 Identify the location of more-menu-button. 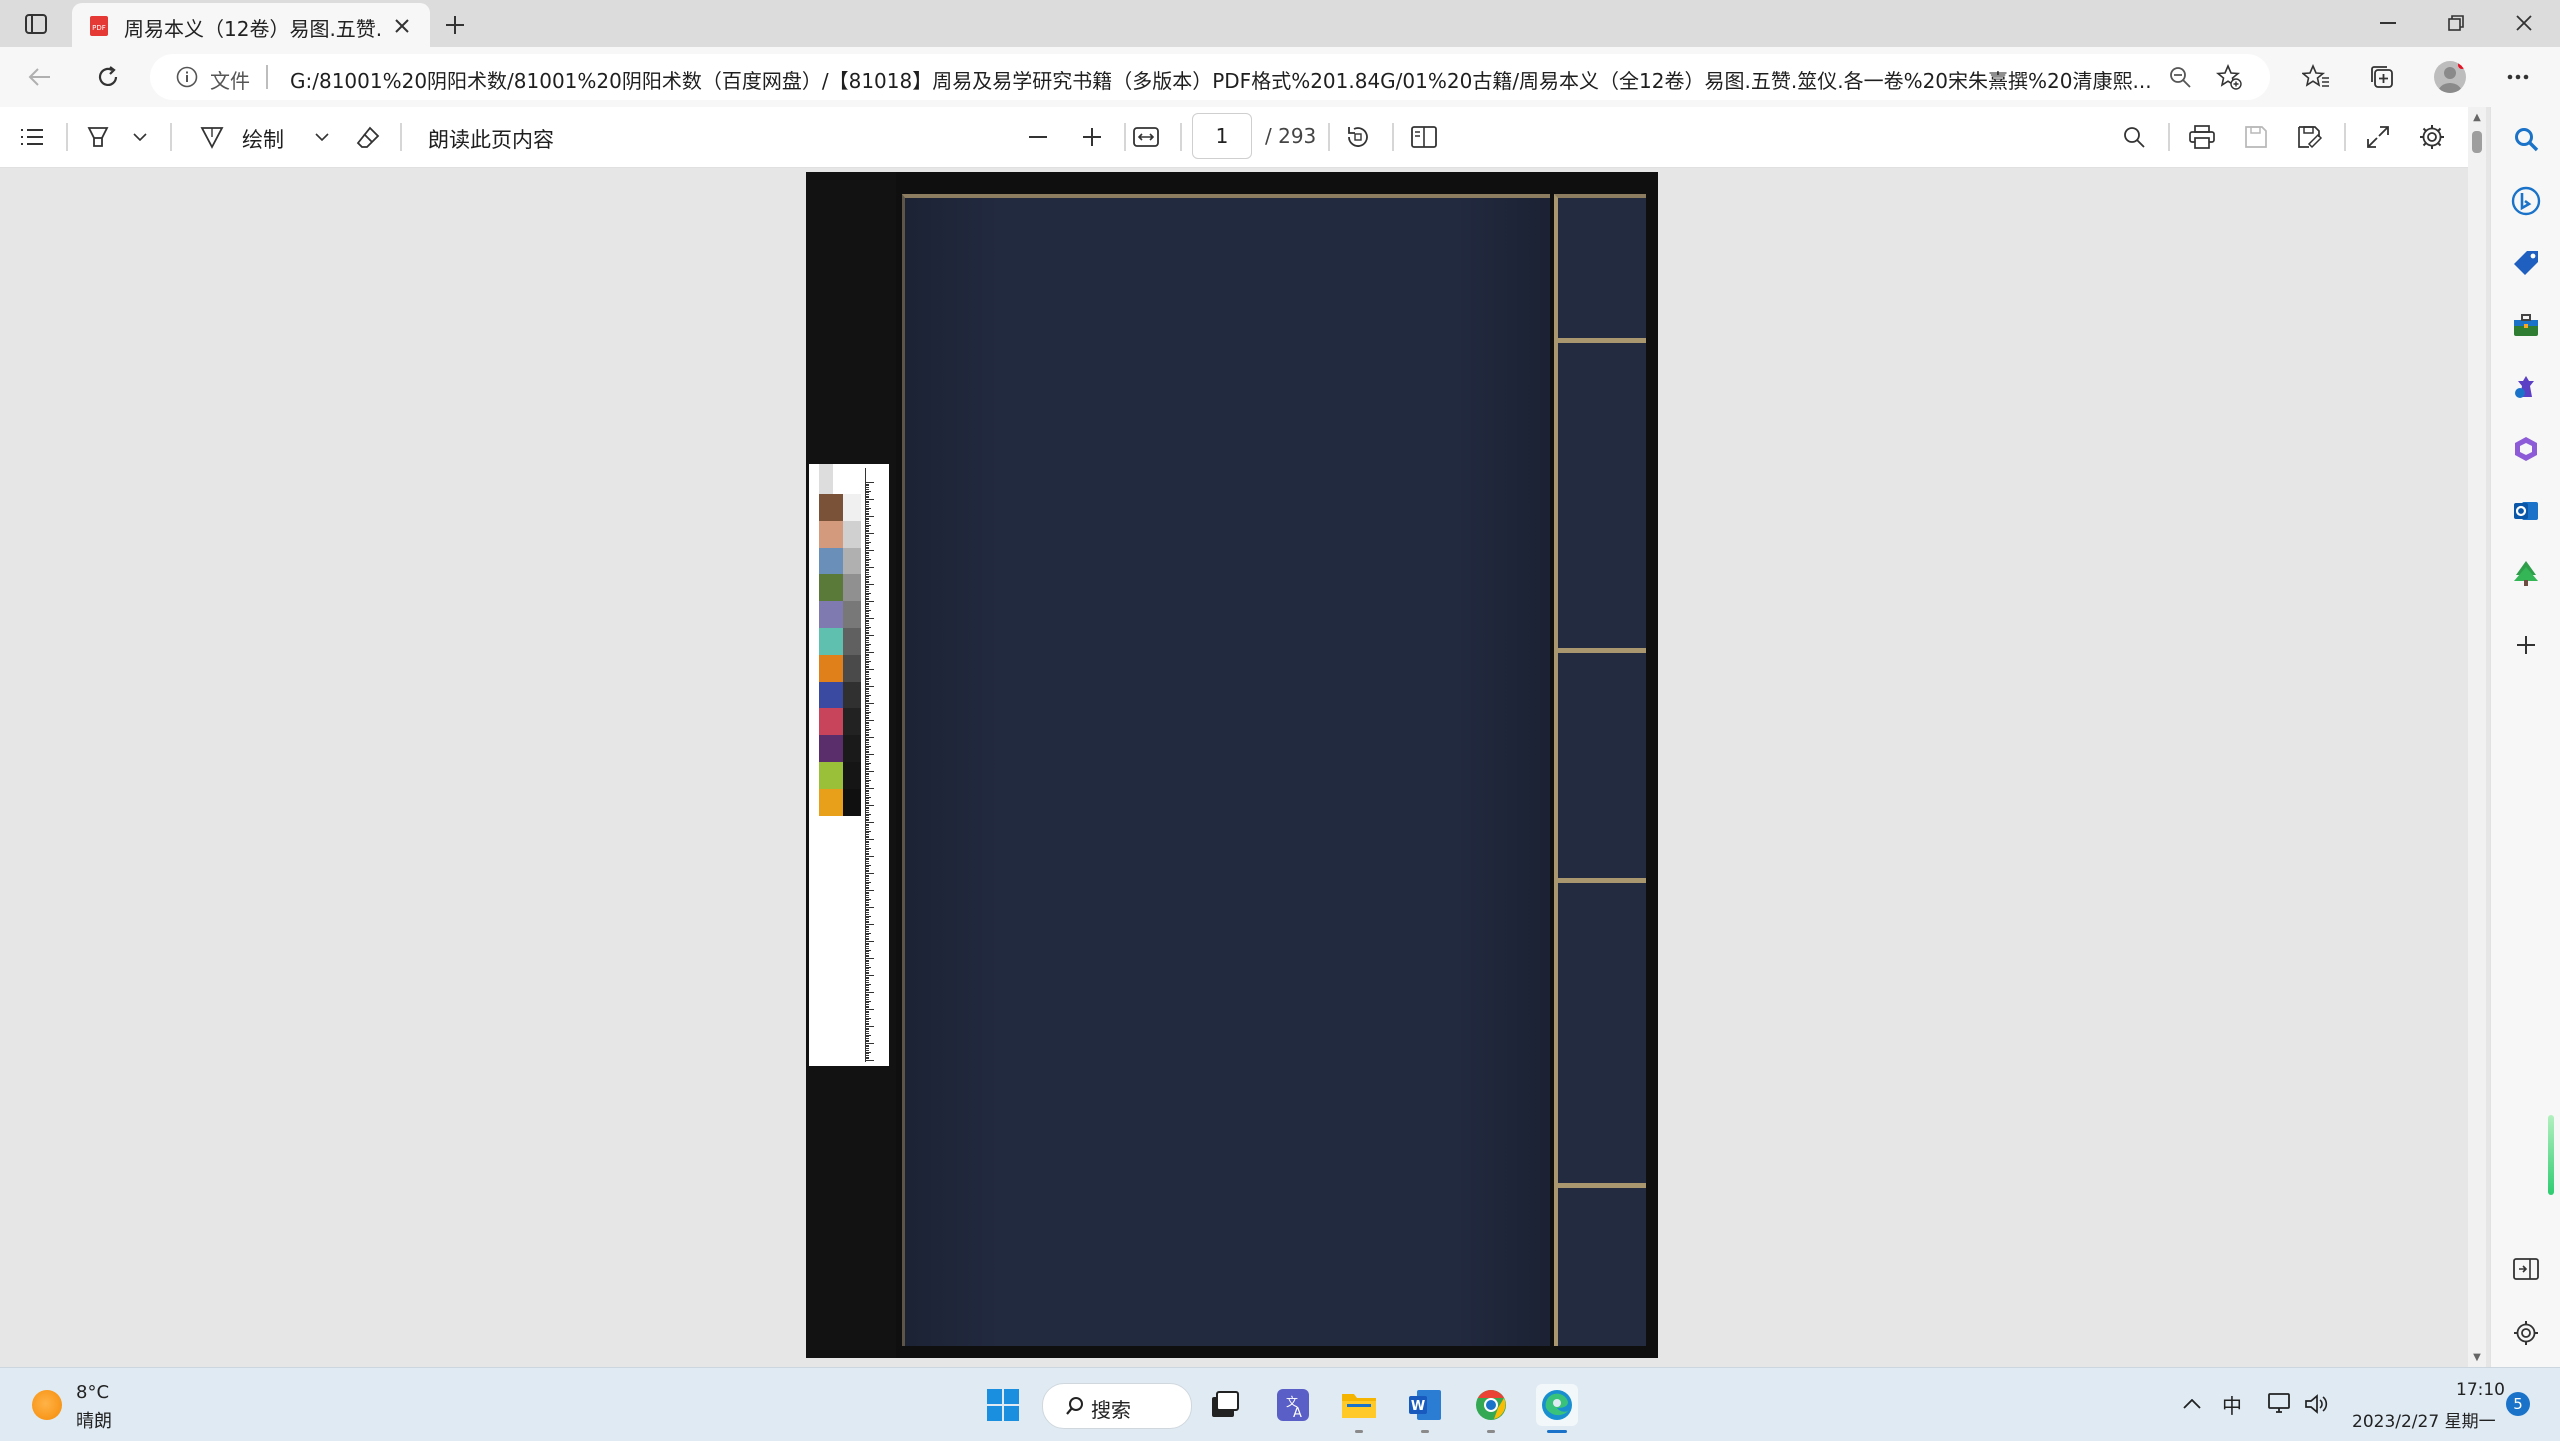
(2518, 77).